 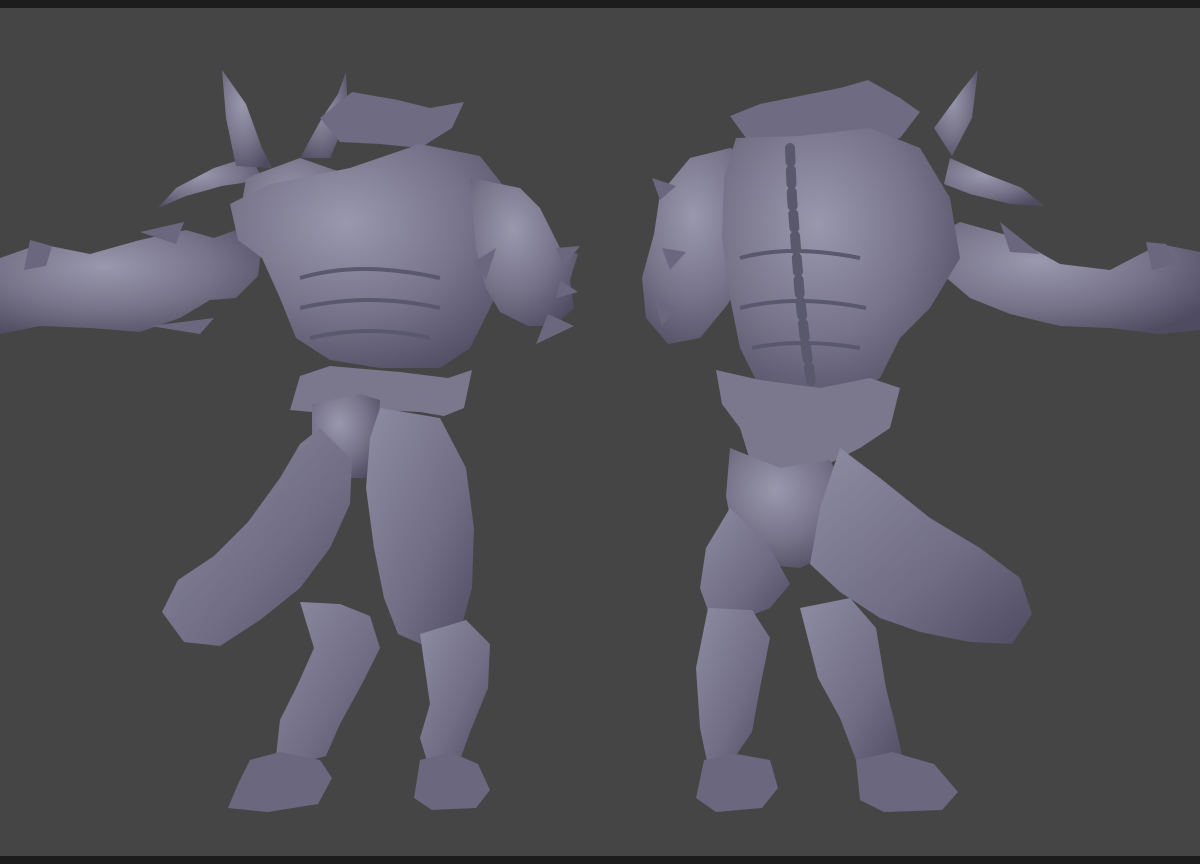 What do you see at coordinates (841, 265) in the screenshot?
I see `back-torso` at bounding box center [841, 265].